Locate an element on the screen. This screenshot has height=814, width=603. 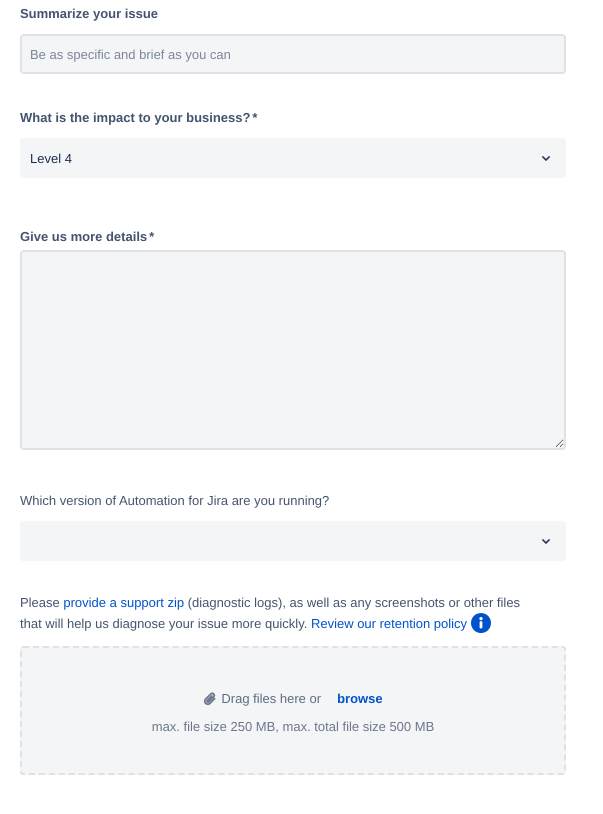
field-label: Summarize your issue is located at coordinates (89, 14).